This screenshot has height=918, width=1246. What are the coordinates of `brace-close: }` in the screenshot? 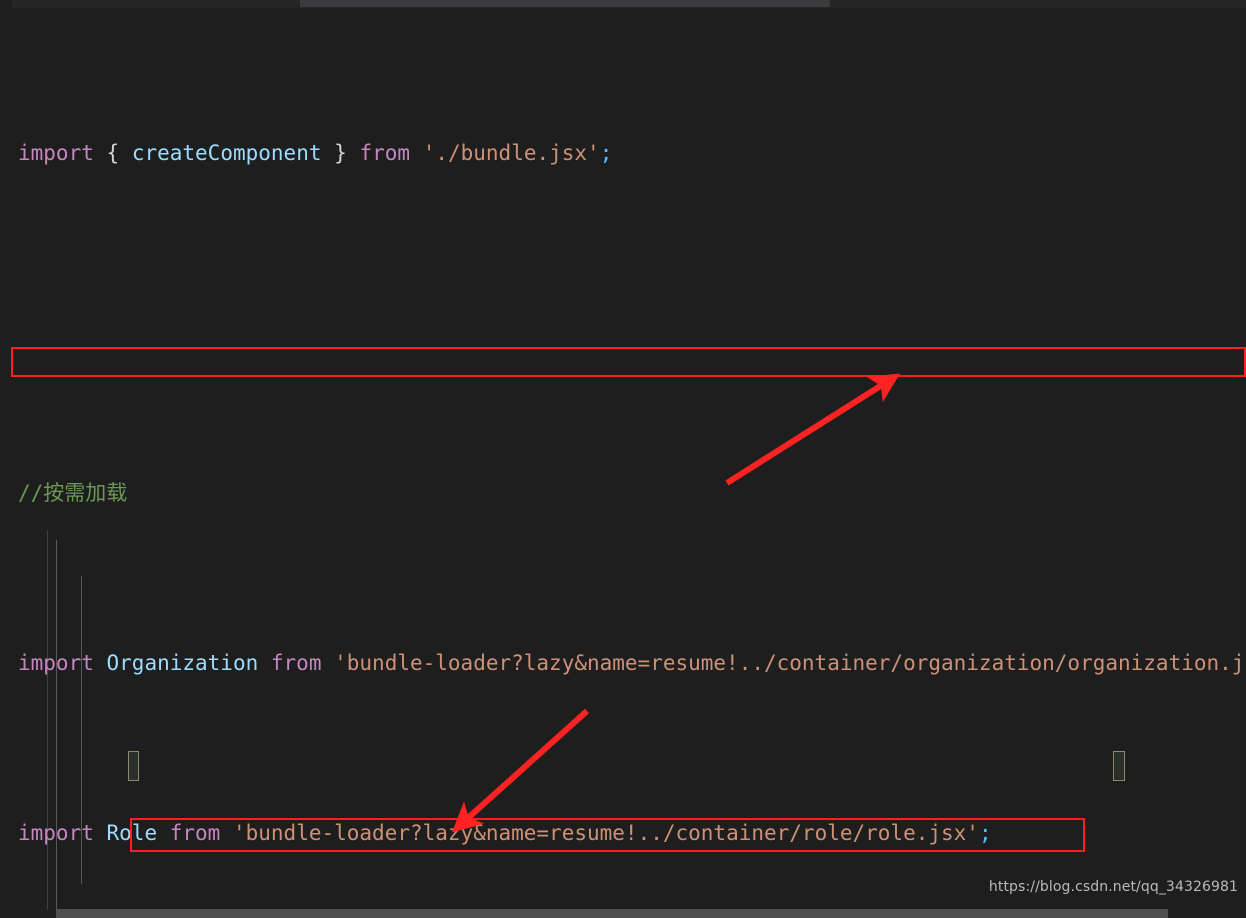 It's located at (340, 153).